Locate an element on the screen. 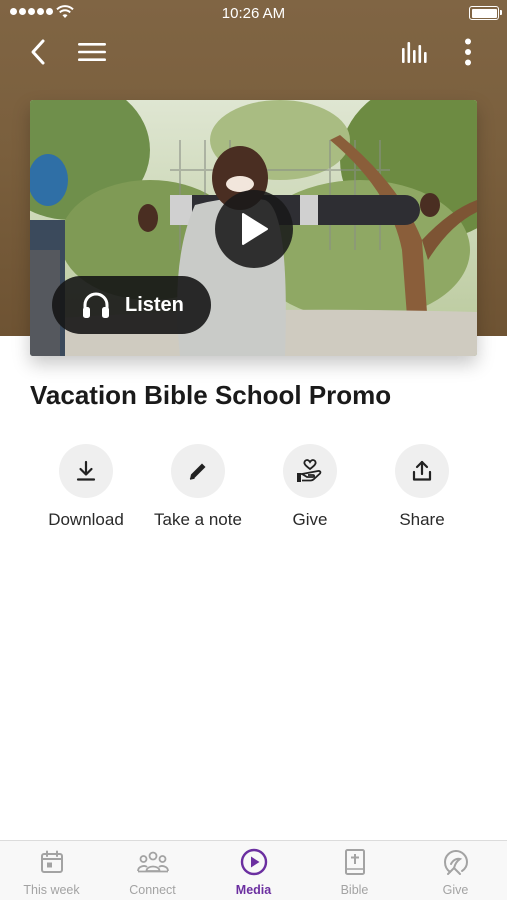  tab-connect: Connect is located at coordinates (152, 873).